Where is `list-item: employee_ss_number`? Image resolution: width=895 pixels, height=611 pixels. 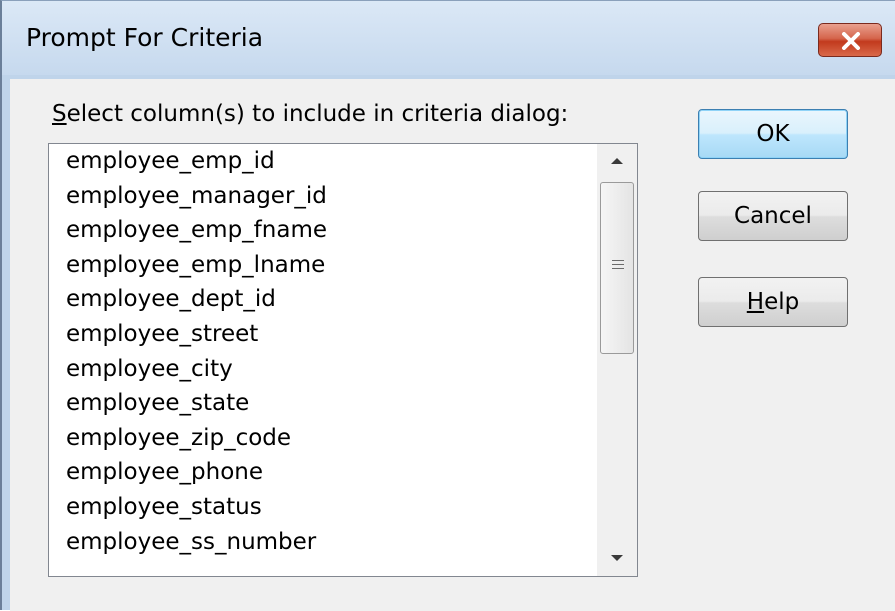 list-item: employee_ss_number is located at coordinates (323, 542).